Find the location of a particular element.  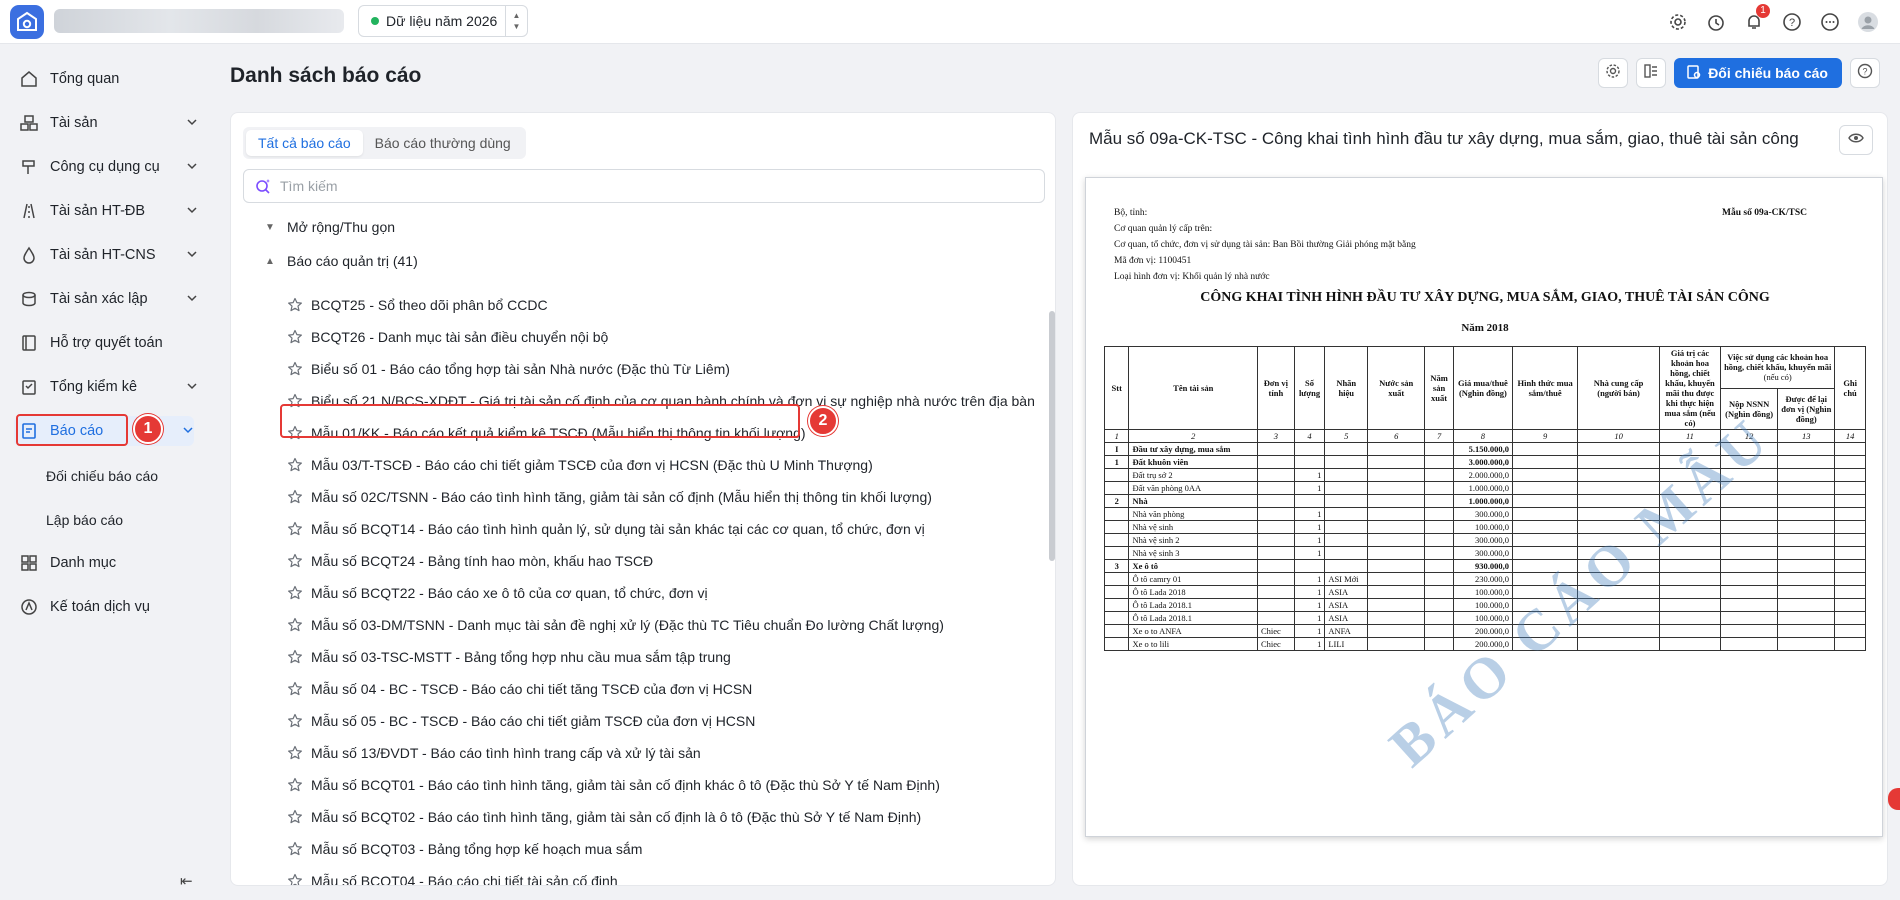

sidebar-item-categories: Danh mục is located at coordinates (108, 563).